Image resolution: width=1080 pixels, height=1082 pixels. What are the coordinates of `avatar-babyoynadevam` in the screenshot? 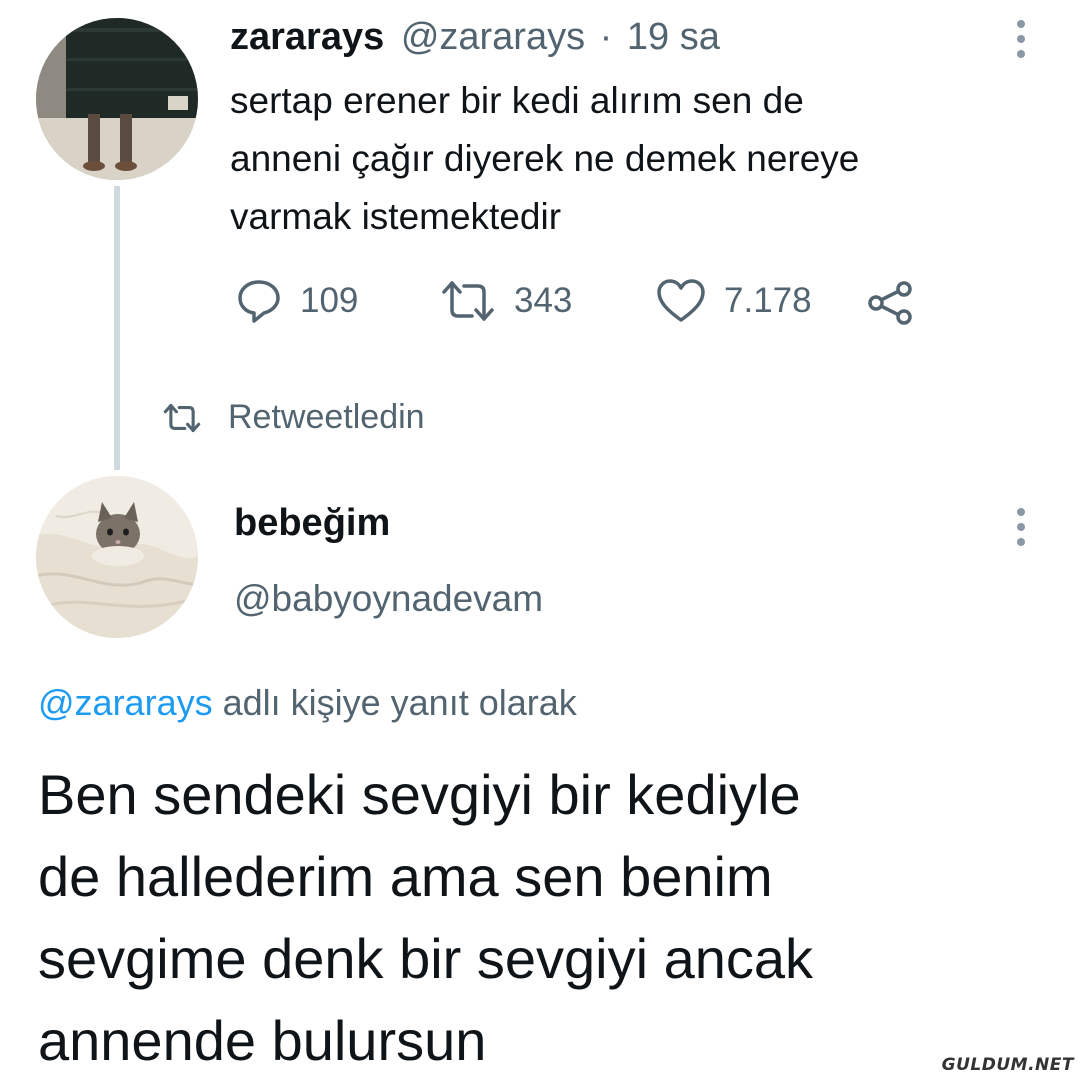 It's located at (117, 557).